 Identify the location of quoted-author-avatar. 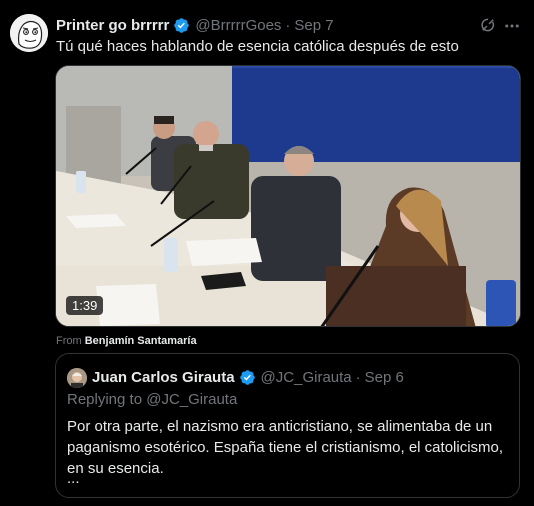
(77, 378).